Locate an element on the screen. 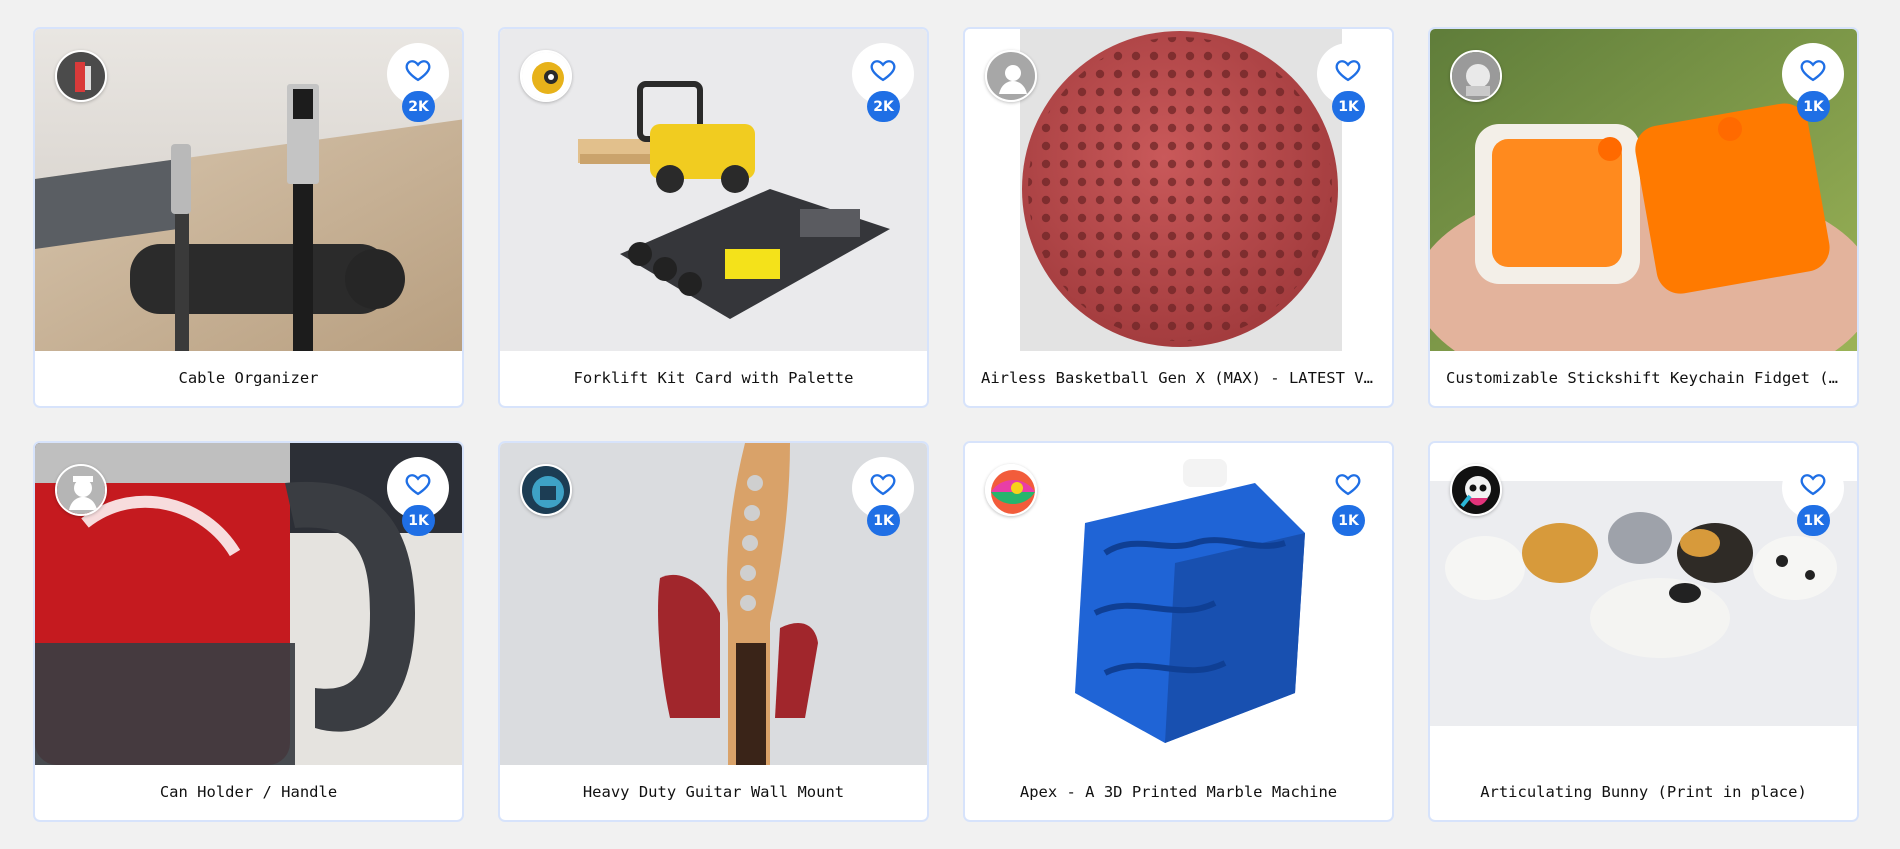 This screenshot has height=849, width=1900. model-title-text: Heavy Duty Guitar Wall Mount is located at coordinates (713, 791).